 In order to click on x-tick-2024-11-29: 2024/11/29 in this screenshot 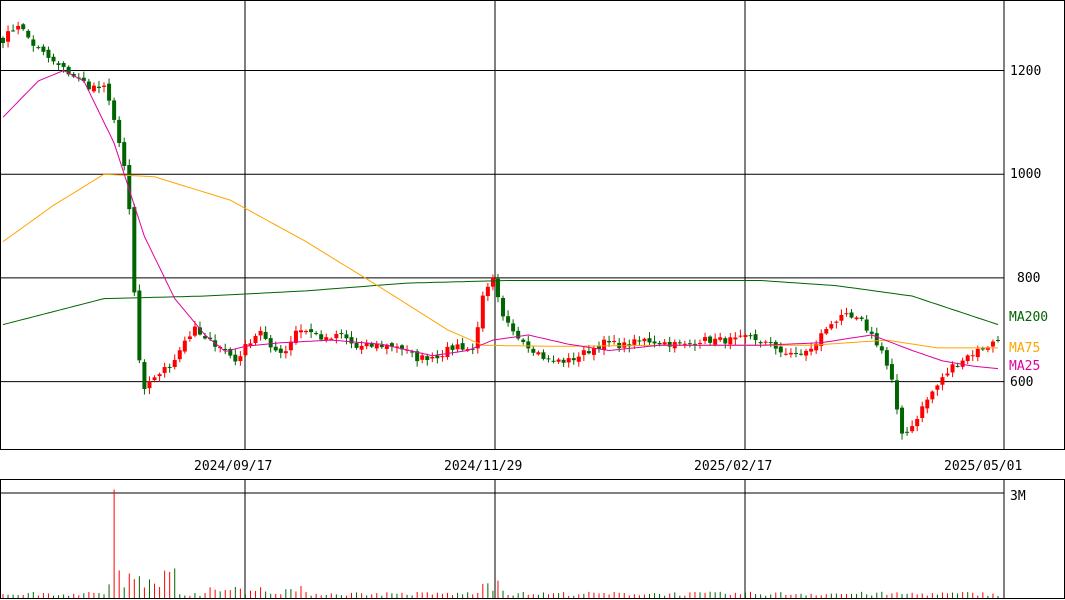, I will do `click(483, 466)`.